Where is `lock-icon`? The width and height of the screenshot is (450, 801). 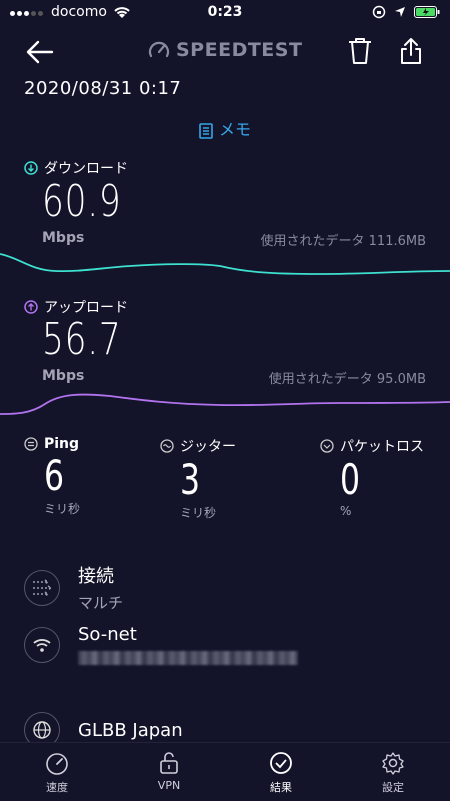
lock-icon is located at coordinates (169, 763).